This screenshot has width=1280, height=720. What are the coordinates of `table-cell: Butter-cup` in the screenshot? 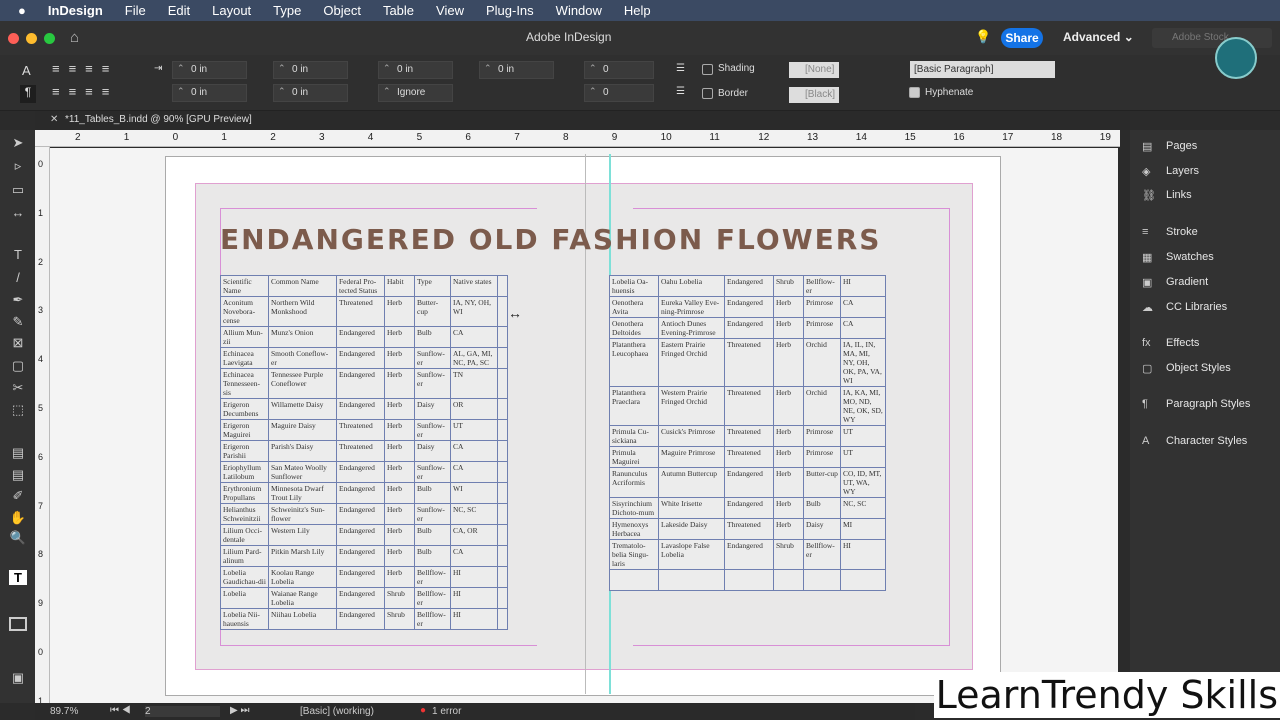 It's located at (822, 482).